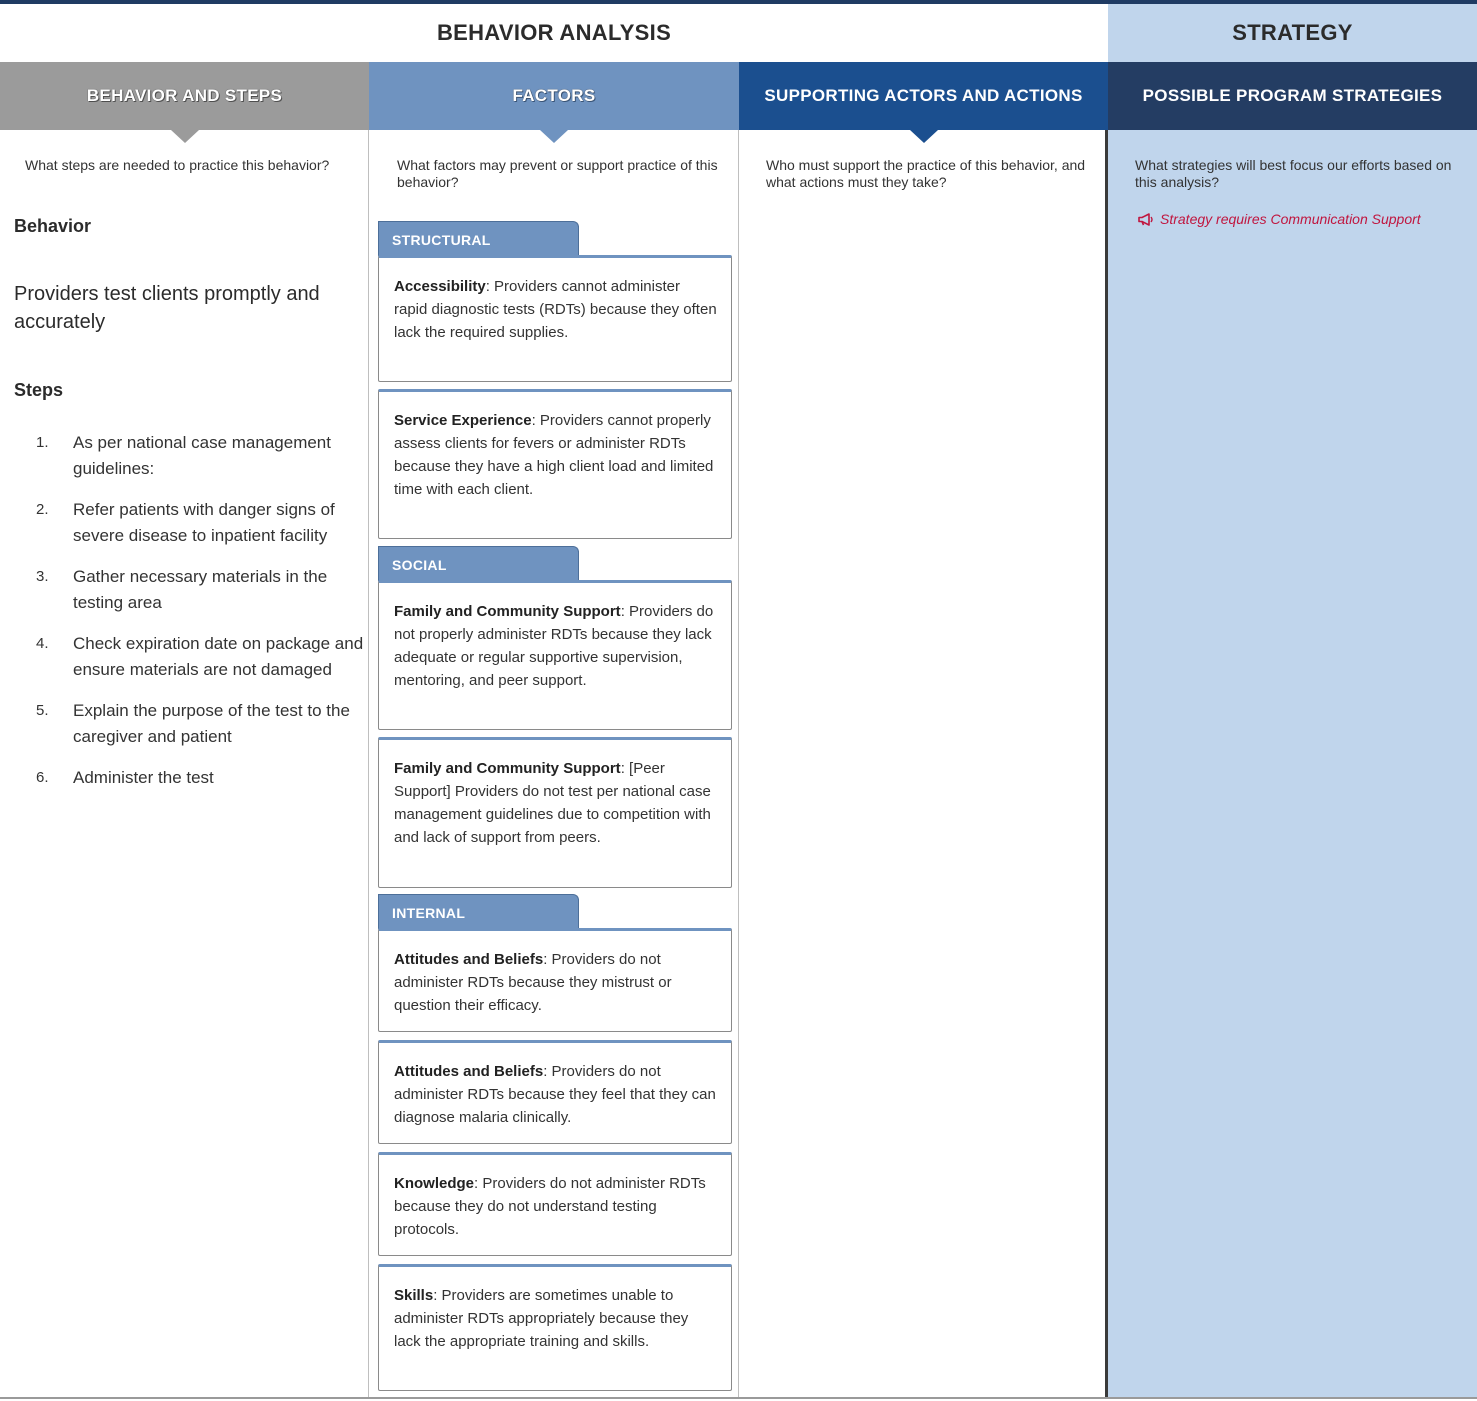 Image resolution: width=1477 pixels, height=1401 pixels. I want to click on factor-name: Accessibility, so click(440, 286).